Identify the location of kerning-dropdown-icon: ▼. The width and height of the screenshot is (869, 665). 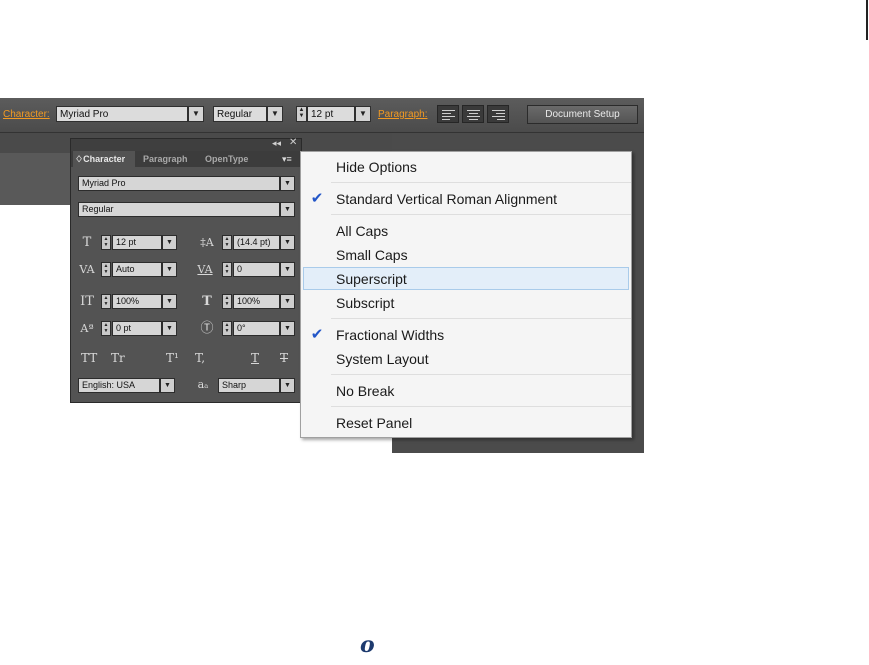
(169, 269).